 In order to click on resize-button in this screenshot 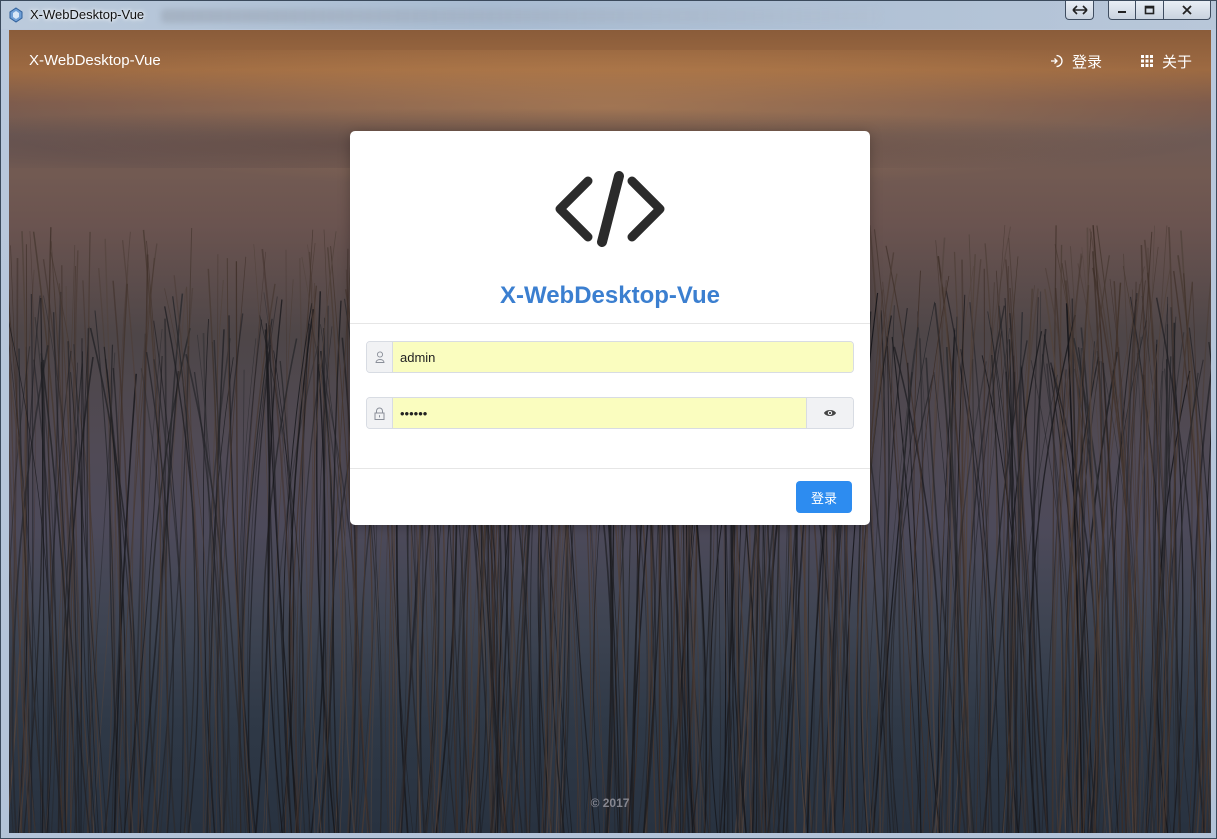, I will do `click(1079, 10)`.